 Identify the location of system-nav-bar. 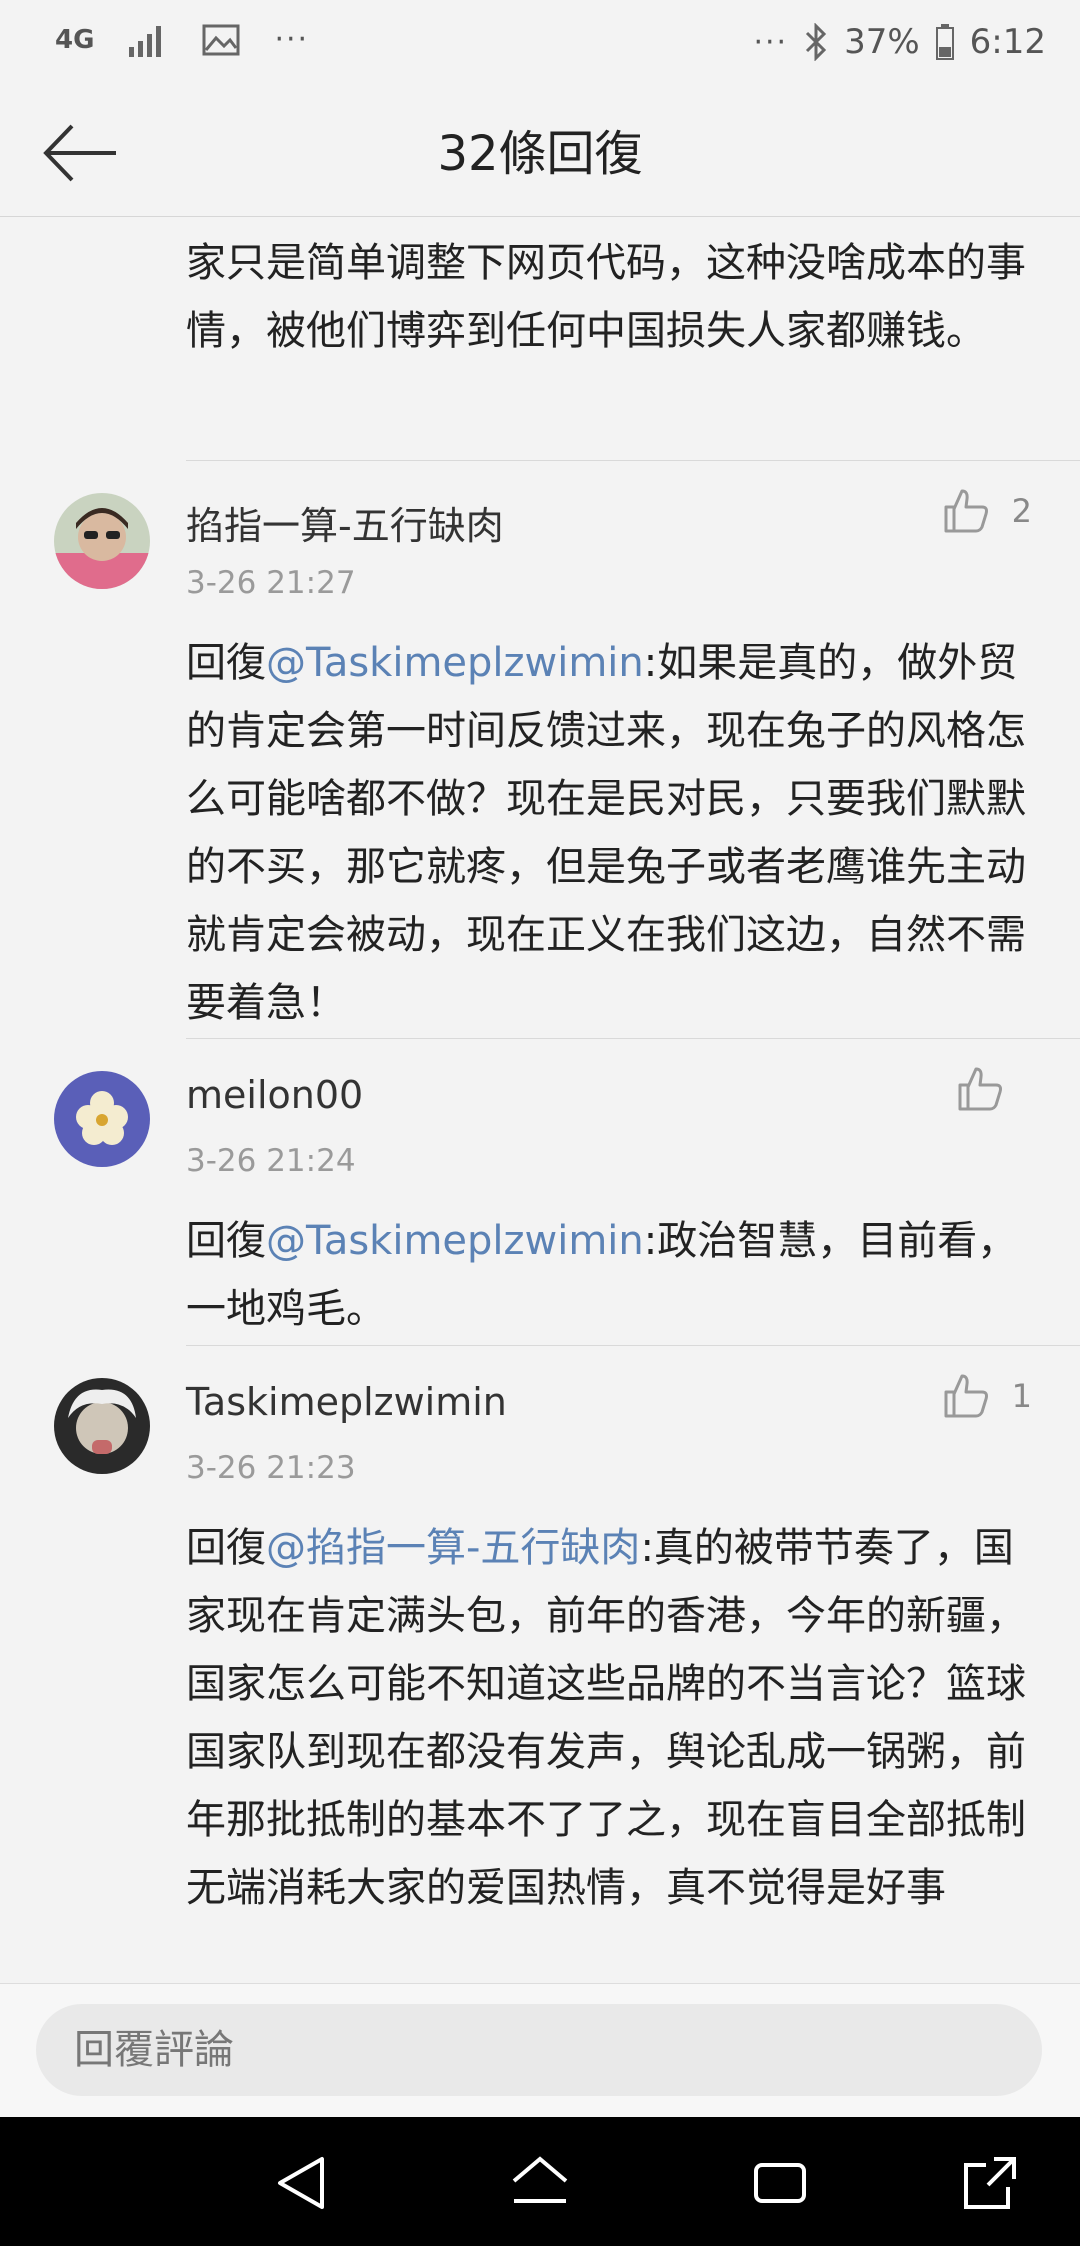
(540, 2181).